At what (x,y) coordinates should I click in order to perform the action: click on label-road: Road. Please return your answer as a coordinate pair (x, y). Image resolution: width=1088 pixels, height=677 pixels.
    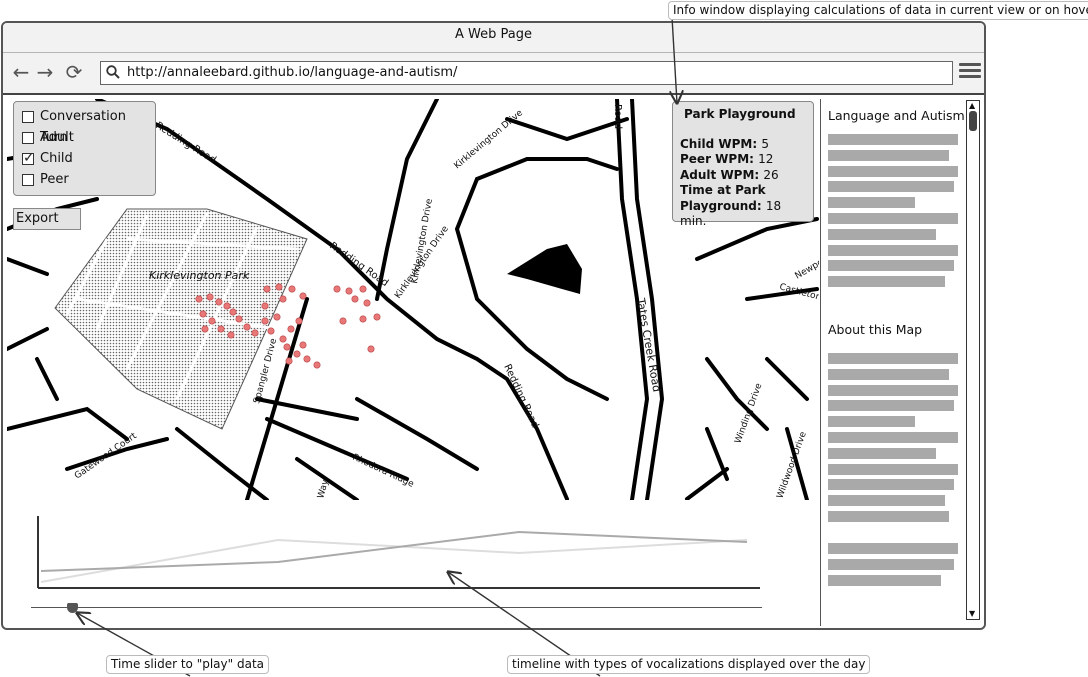
    Looking at the image, I should click on (617, 116).